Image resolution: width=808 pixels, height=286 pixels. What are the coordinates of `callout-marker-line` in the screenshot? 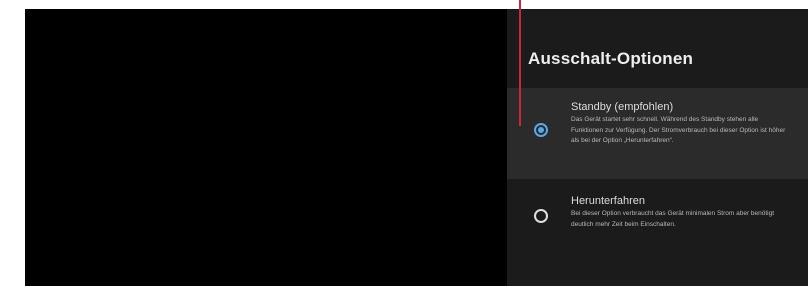 It's located at (520, 63).